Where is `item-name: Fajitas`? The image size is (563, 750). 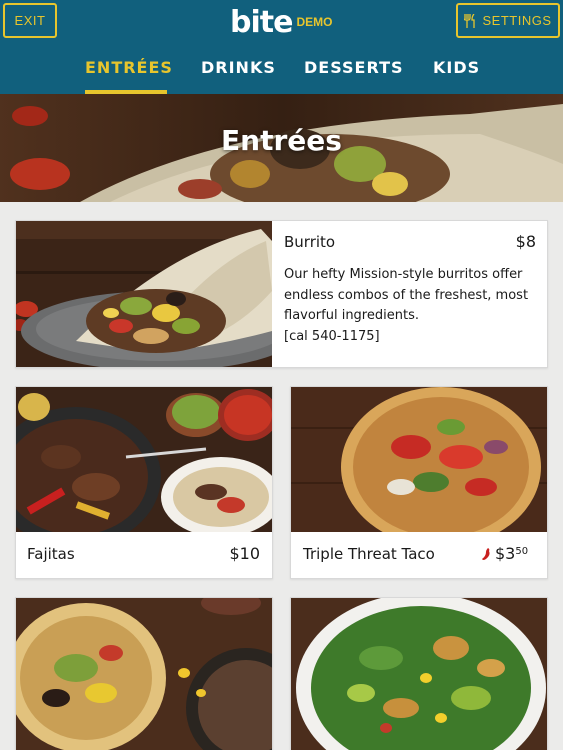 item-name: Fajitas is located at coordinates (51, 554).